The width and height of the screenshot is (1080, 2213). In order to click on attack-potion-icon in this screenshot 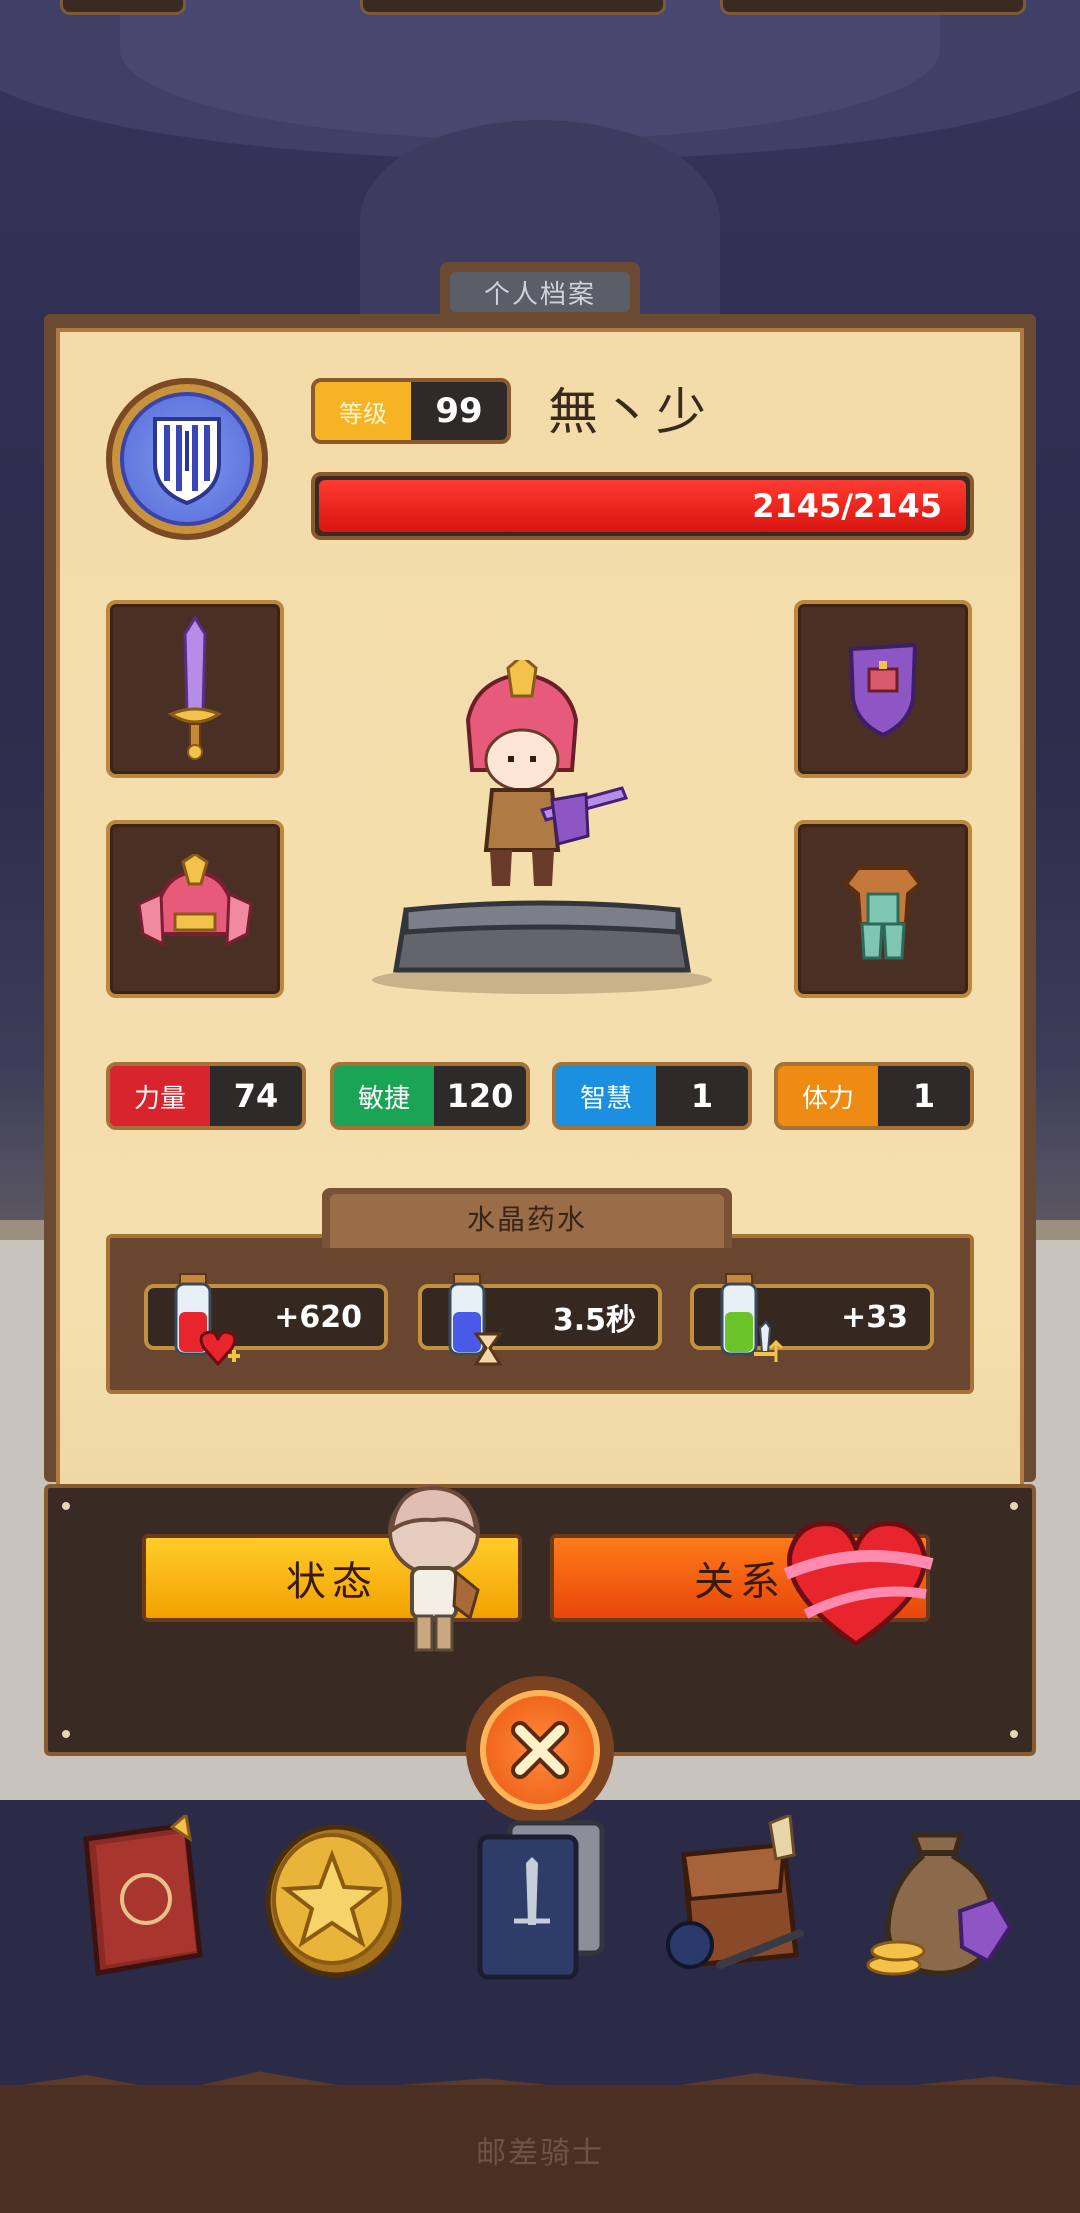, I will do `click(752, 1317)`.